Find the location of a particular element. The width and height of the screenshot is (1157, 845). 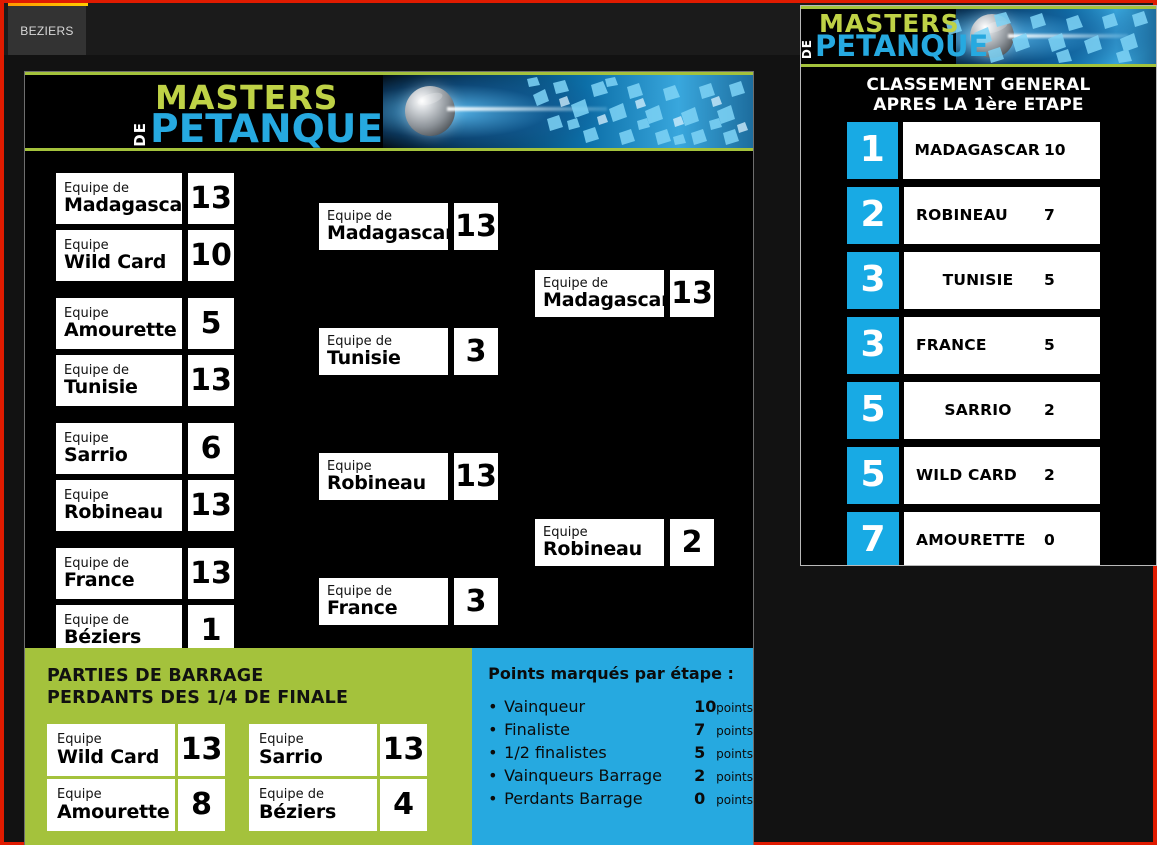

team-name: Tunisie is located at coordinates (364, 358).